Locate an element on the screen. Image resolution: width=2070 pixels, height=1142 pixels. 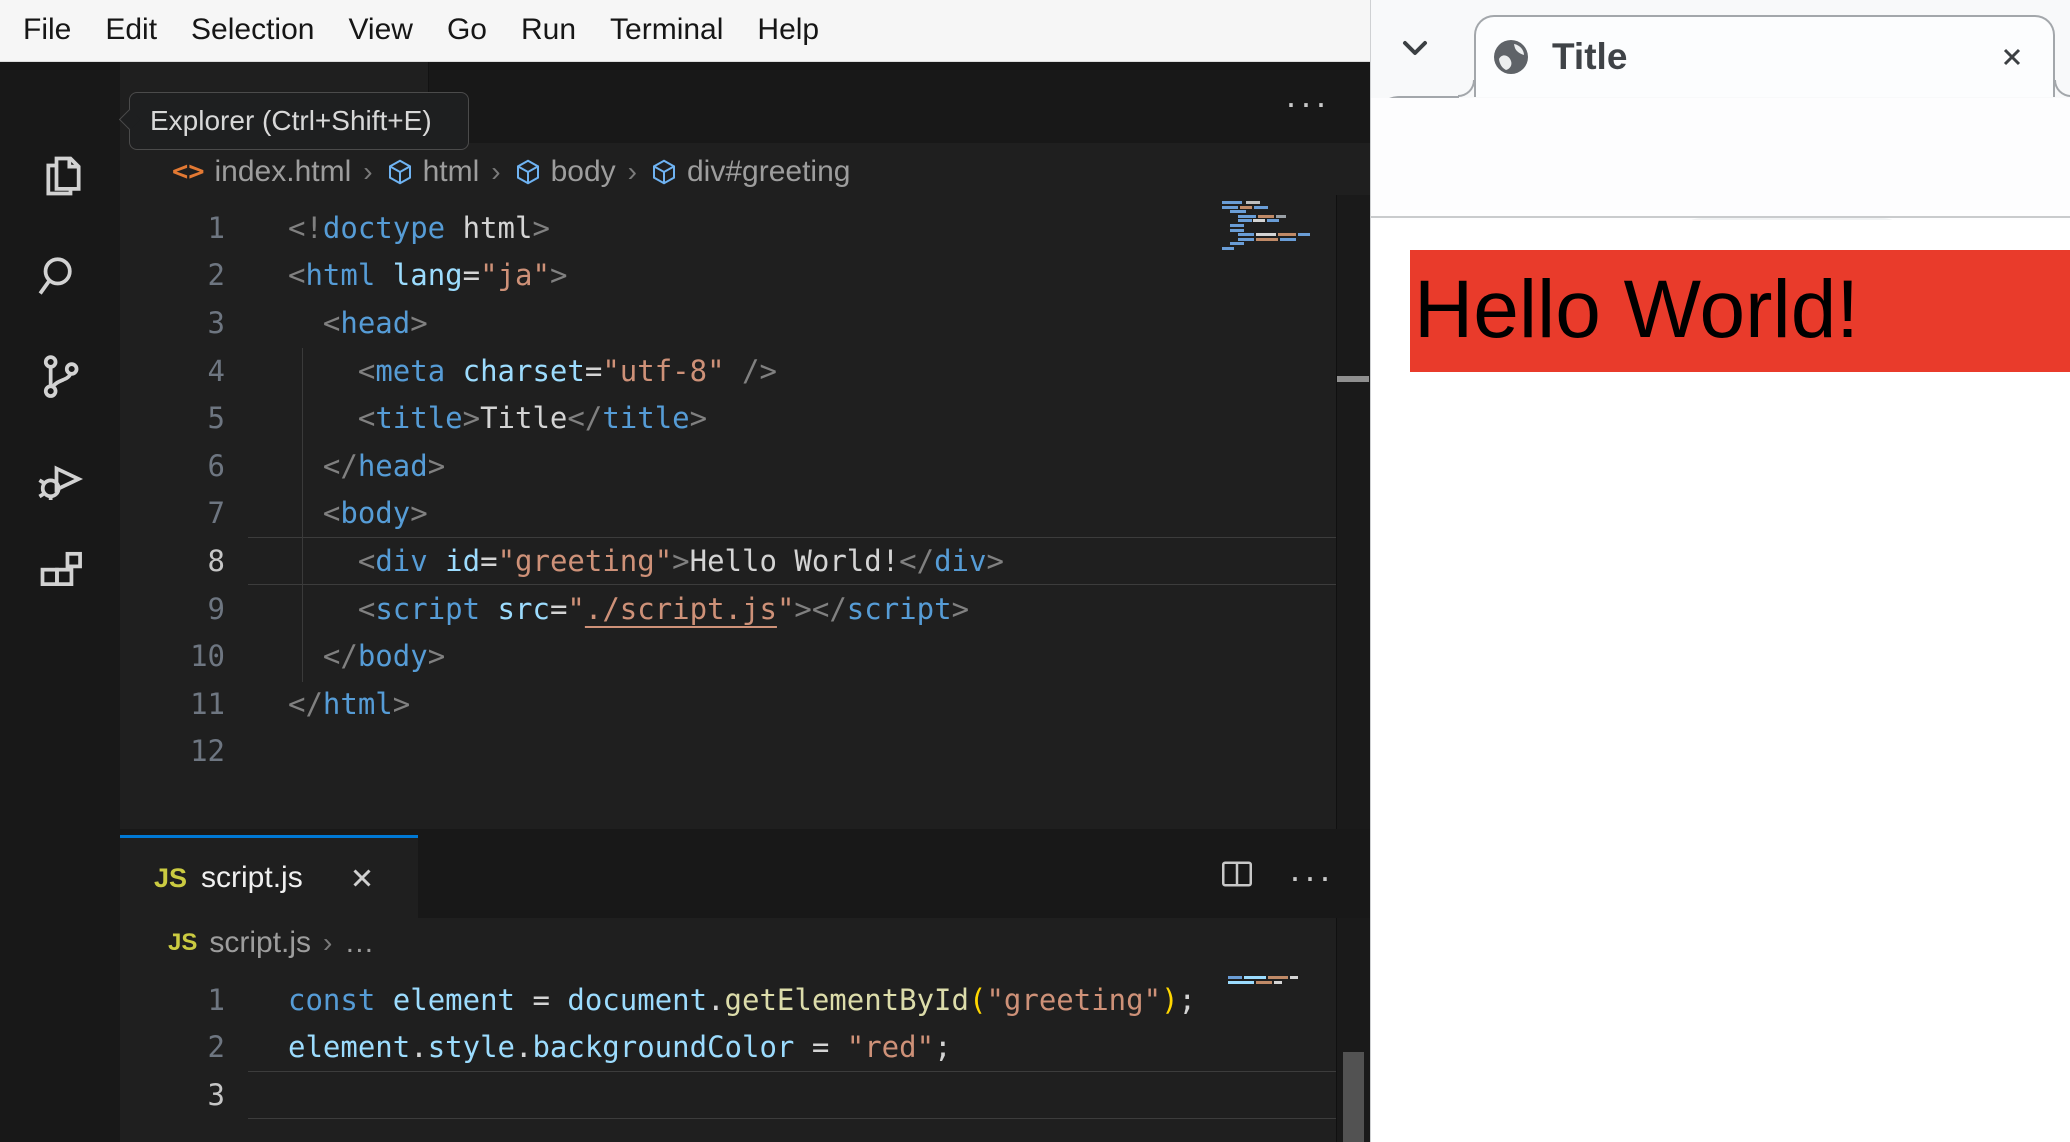
panel-more-actions: ··· is located at coordinates (1311, 877).